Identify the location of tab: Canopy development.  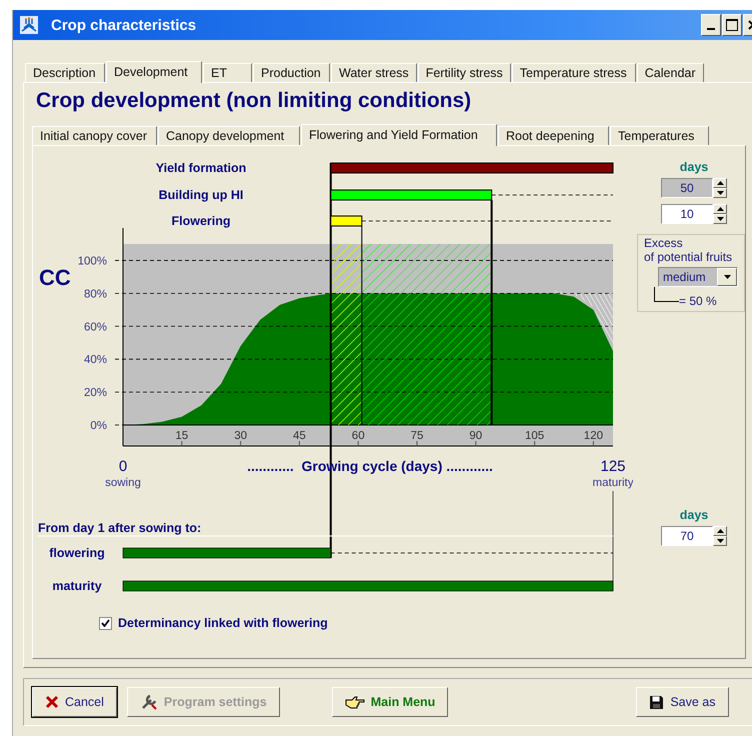
(229, 135).